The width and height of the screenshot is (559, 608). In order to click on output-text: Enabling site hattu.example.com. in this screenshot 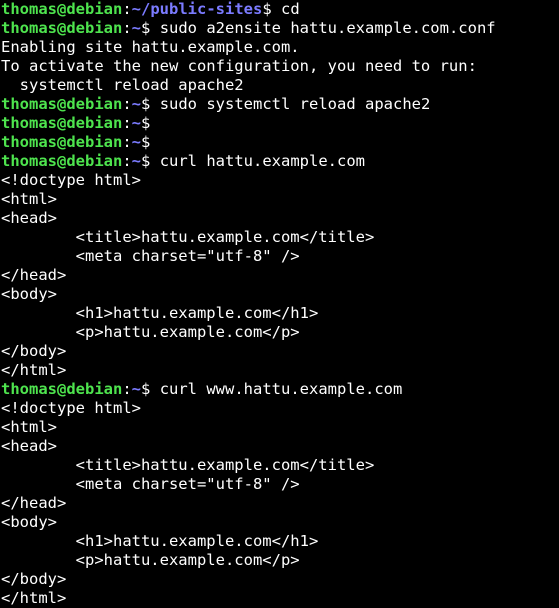, I will do `click(150, 47)`.